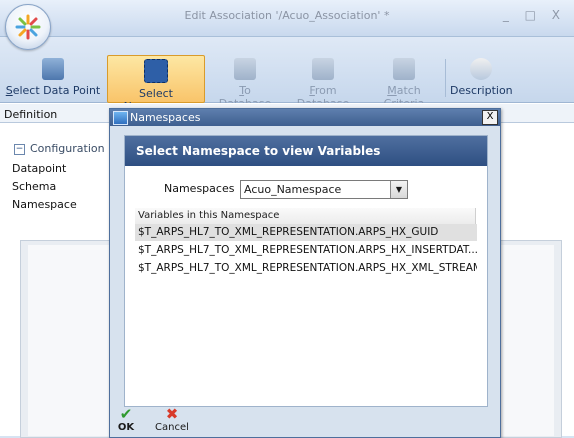 This screenshot has width=574, height=438. I want to click on cancel-x-icon: ✖, so click(172, 414).